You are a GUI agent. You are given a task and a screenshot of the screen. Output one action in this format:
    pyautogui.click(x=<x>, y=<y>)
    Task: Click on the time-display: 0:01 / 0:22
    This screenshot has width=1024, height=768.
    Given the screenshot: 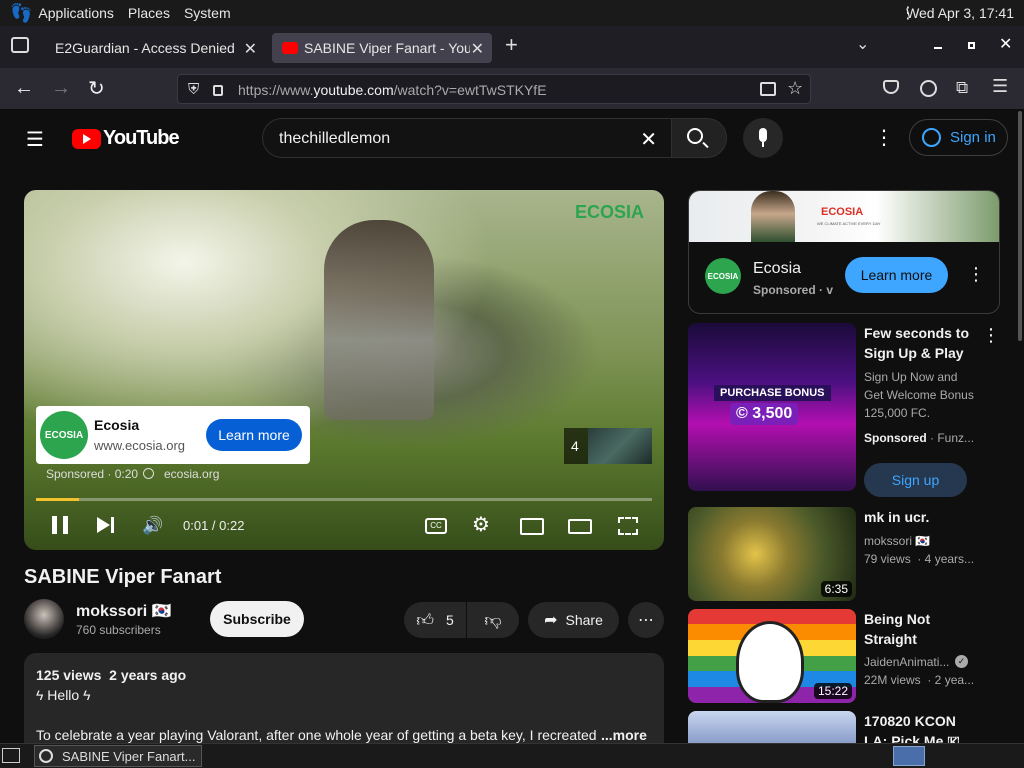 What is the action you would take?
    pyautogui.click(x=214, y=525)
    